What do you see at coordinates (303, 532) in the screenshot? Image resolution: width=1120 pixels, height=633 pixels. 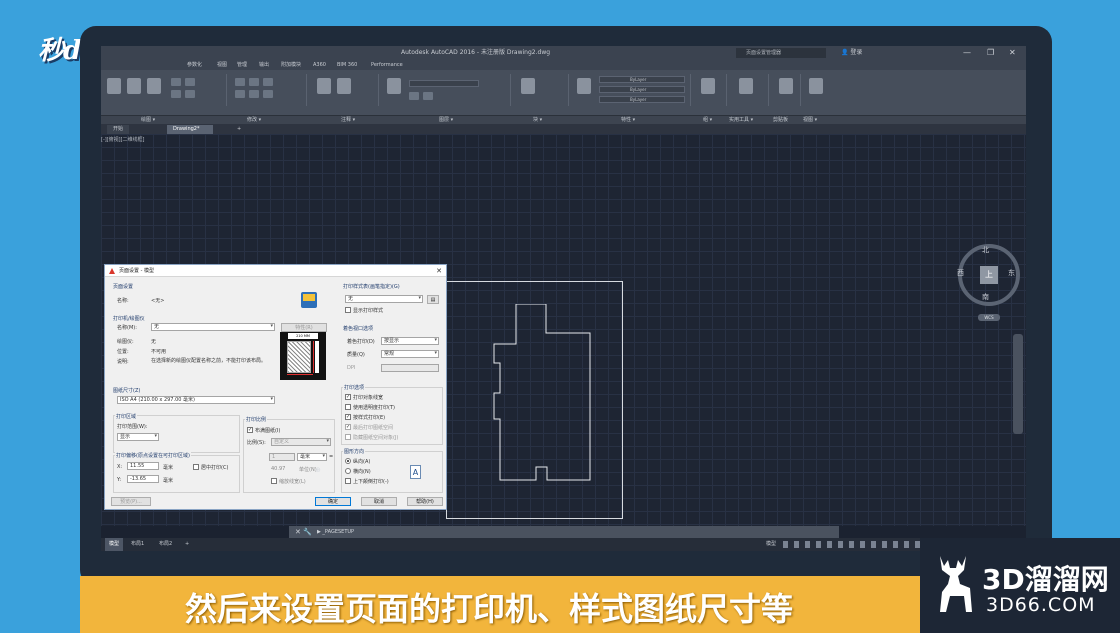 I see `close-command-icon: ✕ 🔧` at bounding box center [303, 532].